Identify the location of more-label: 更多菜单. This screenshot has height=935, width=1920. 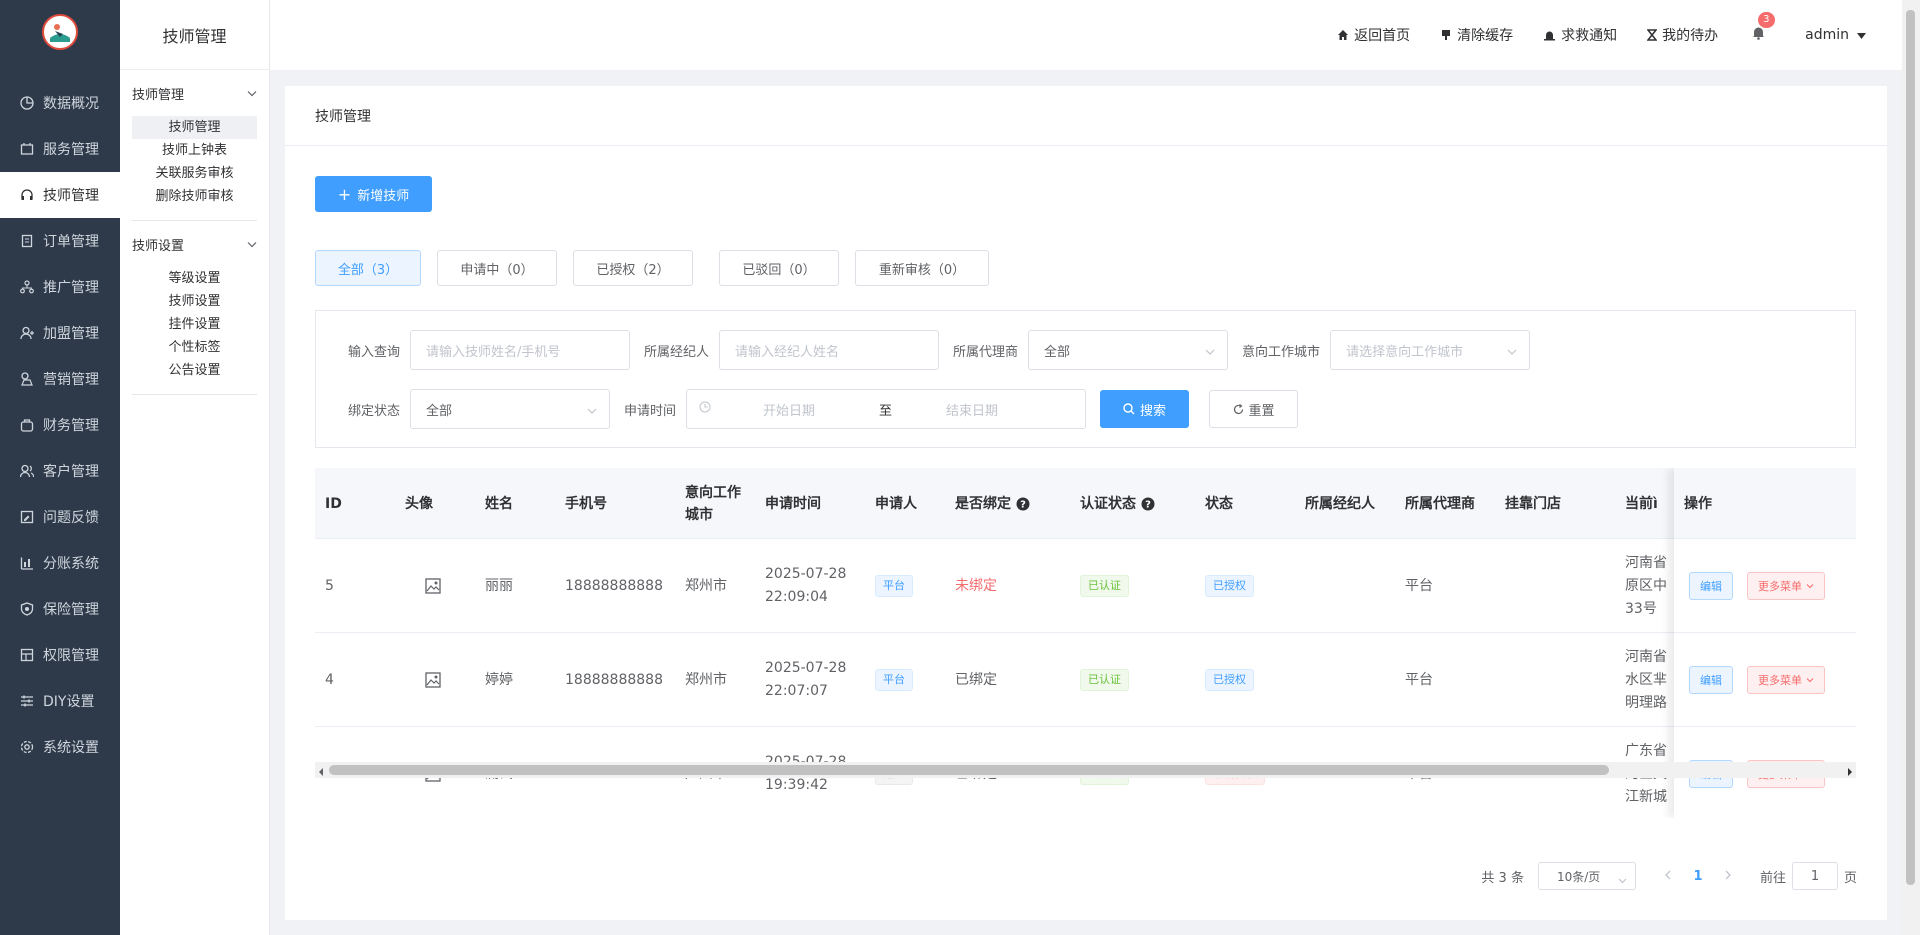
(1780, 680).